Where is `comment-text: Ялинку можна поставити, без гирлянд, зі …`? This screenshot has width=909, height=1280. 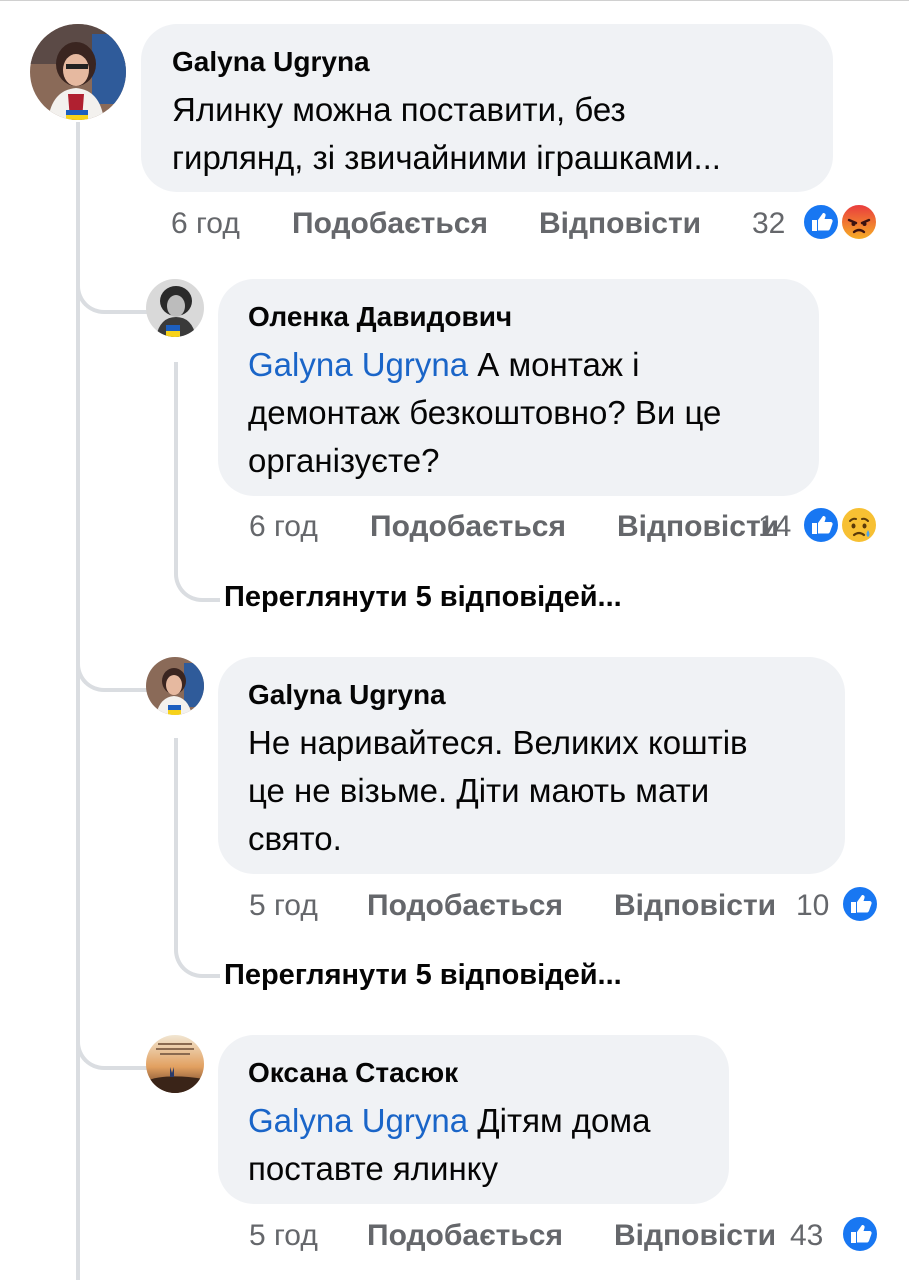 comment-text: Ялинку можна поставити, без гирлянд, зі … is located at coordinates (446, 134).